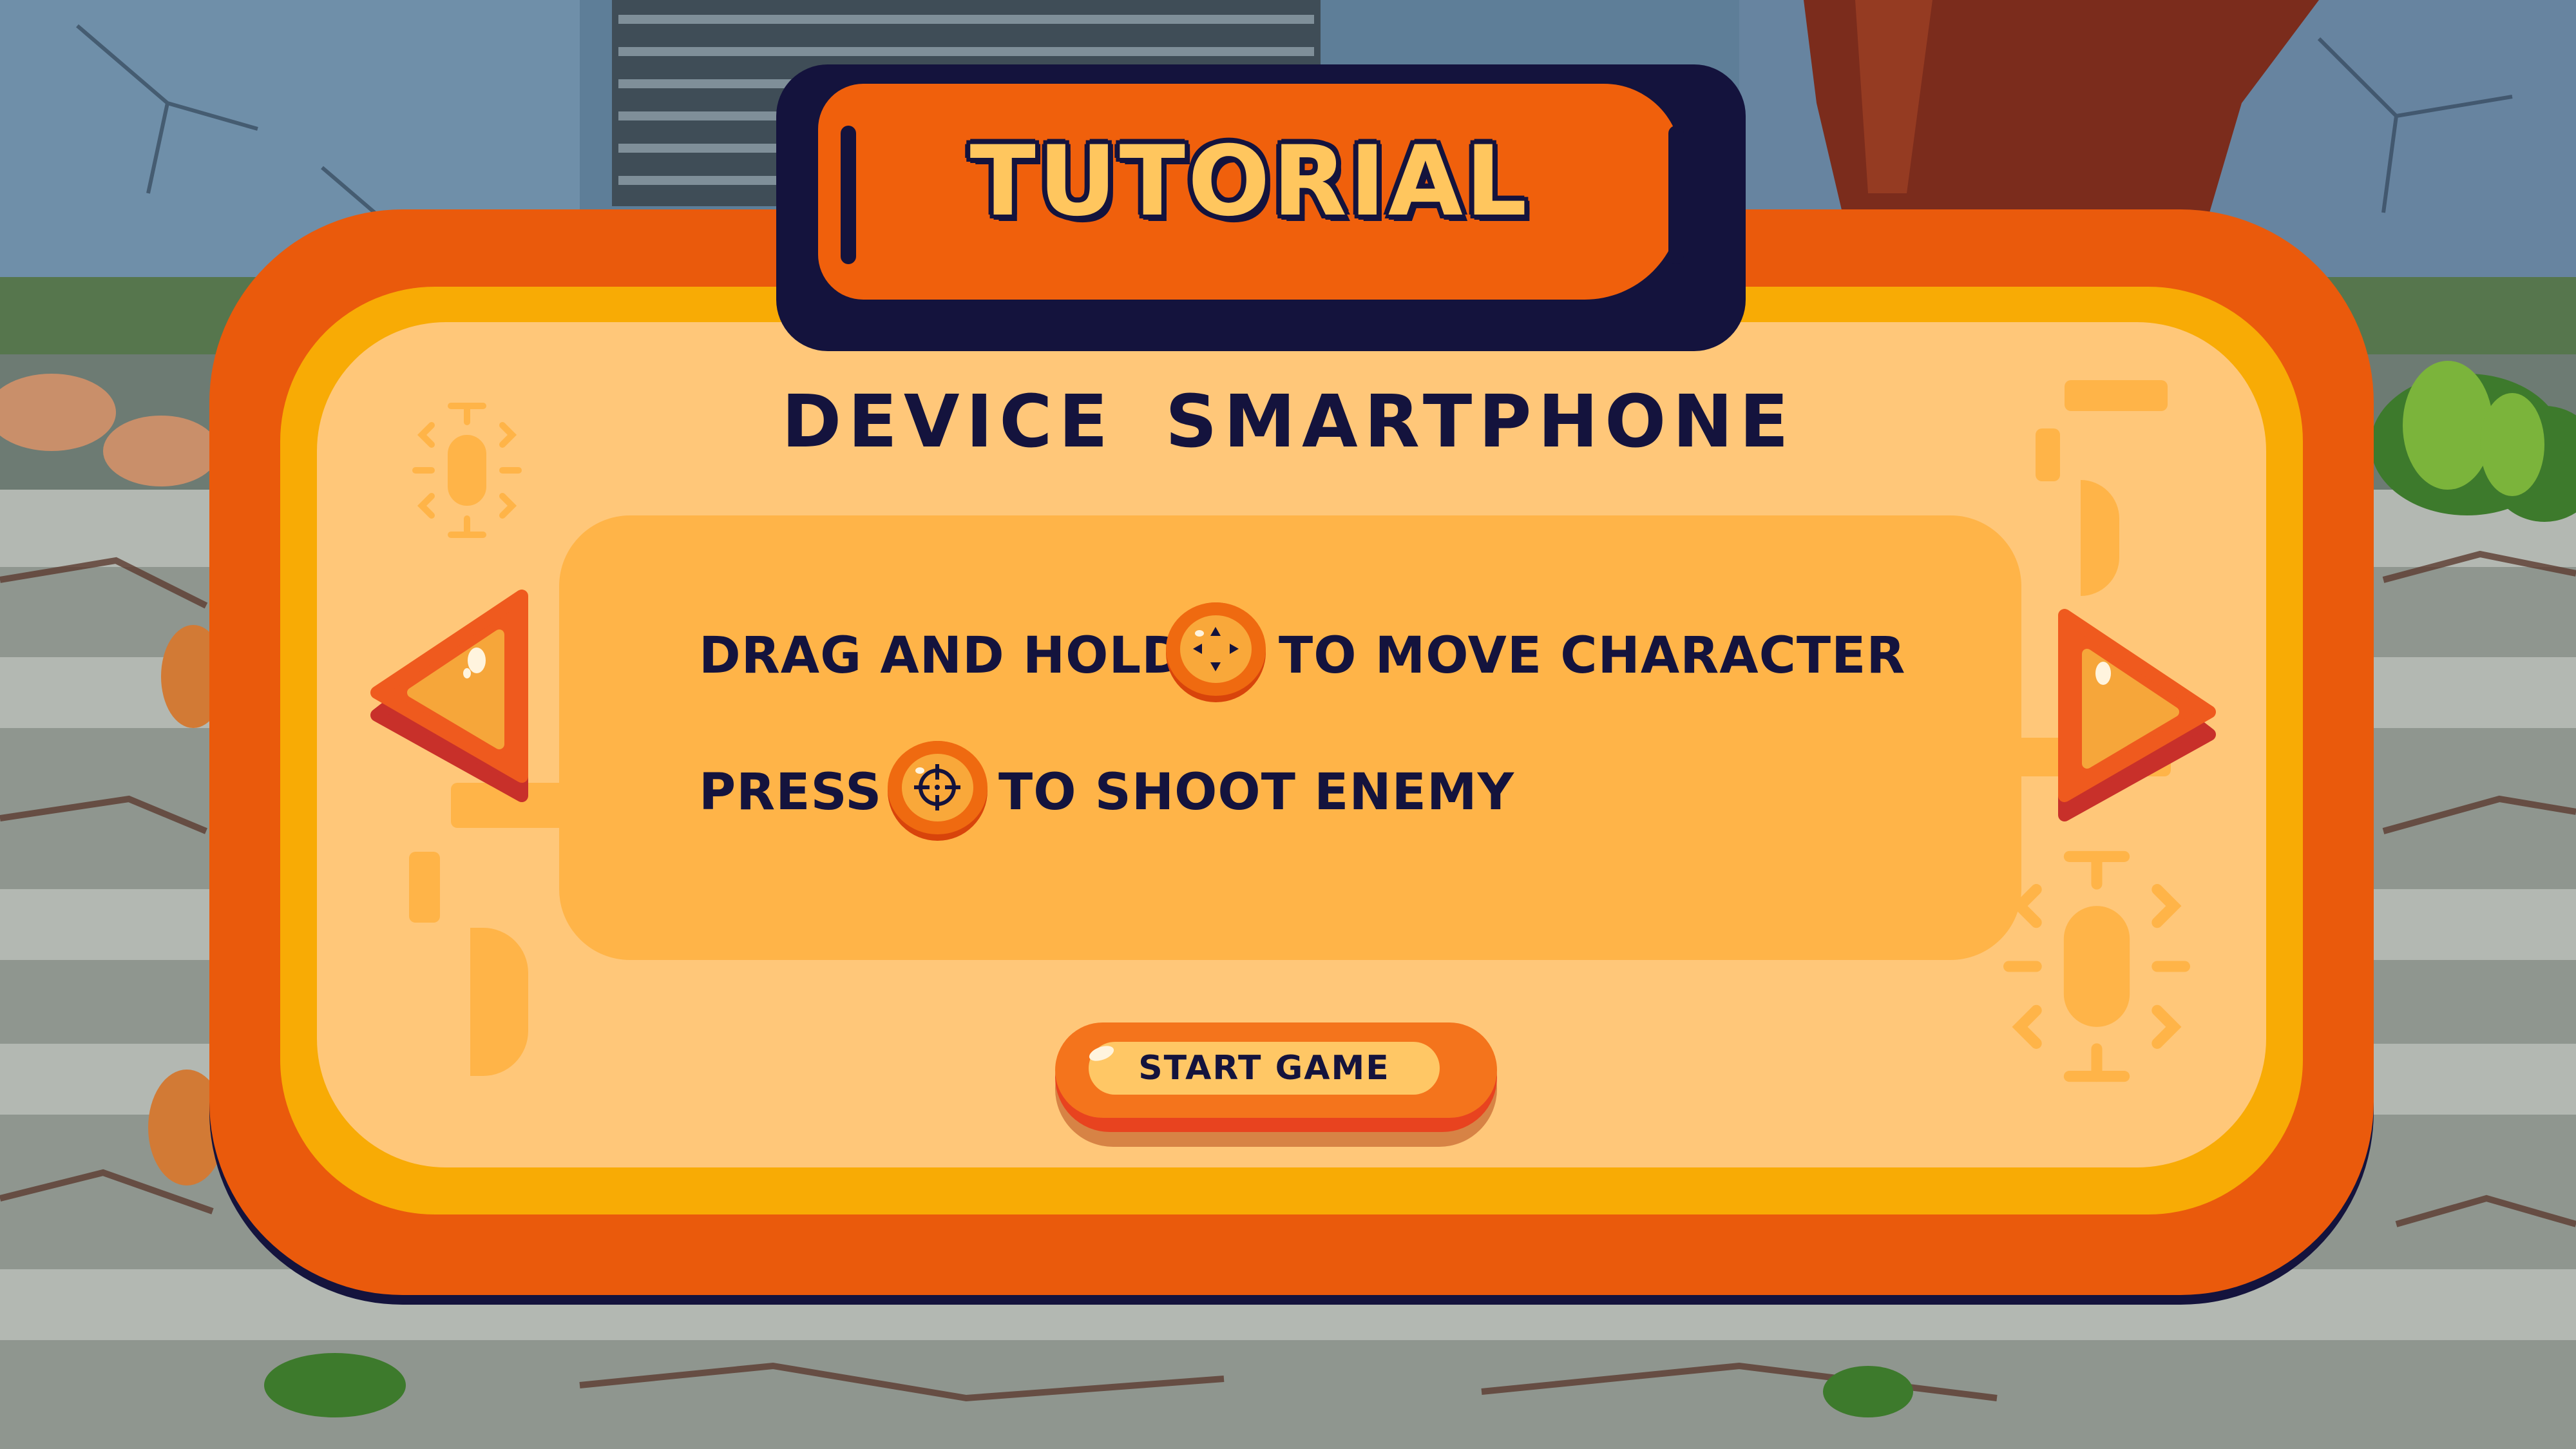 This screenshot has height=1449, width=2576. I want to click on arrow-left-icon, so click(454, 699).